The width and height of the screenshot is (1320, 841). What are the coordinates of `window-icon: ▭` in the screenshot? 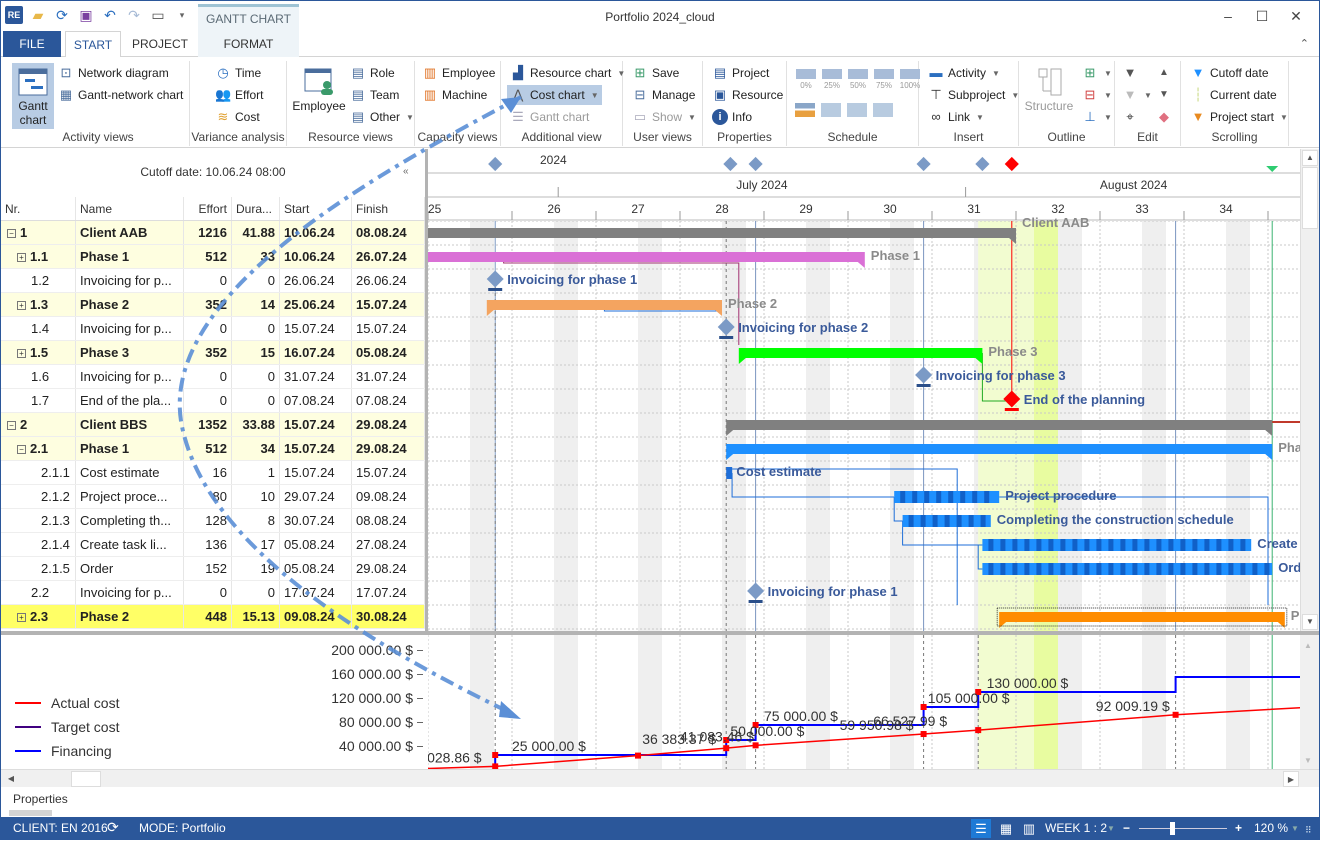 It's located at (158, 15).